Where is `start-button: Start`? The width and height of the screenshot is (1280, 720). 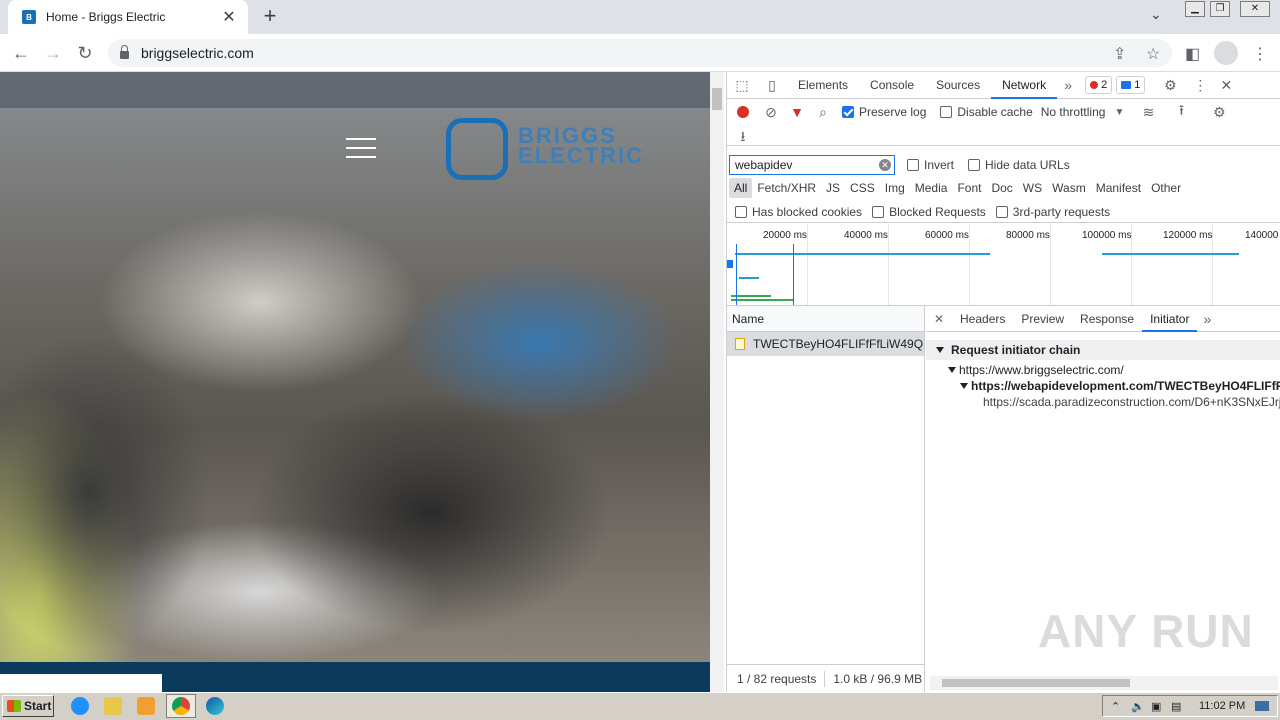
start-button: Start is located at coordinates (28, 706).